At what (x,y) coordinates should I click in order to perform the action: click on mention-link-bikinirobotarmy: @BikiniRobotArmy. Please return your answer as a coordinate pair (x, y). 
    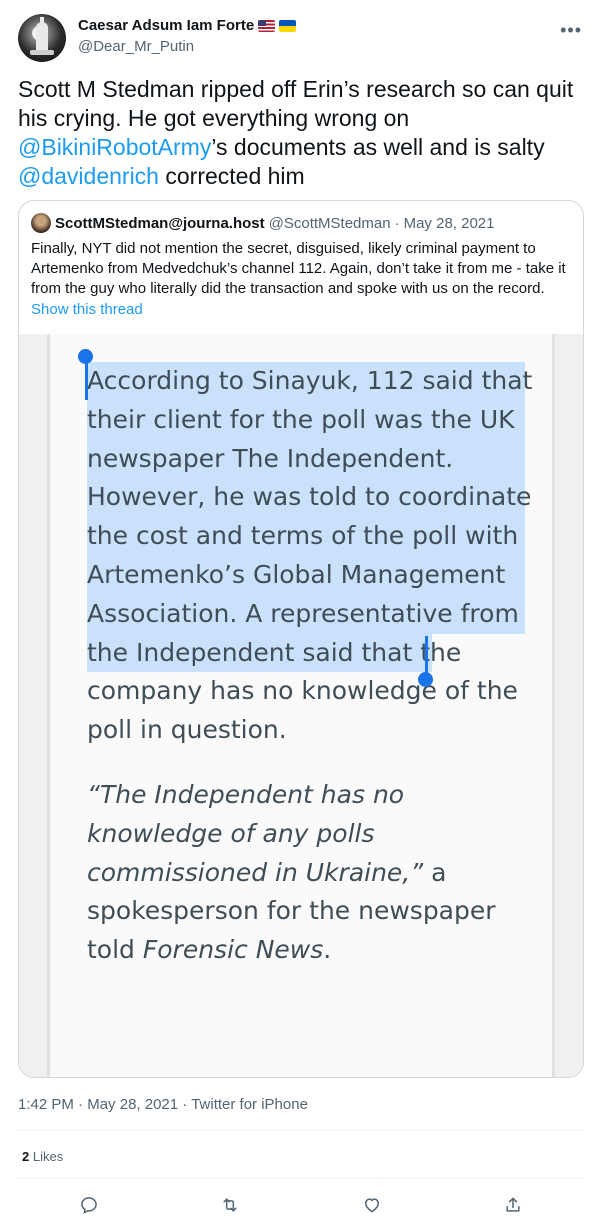
    Looking at the image, I should click on (114, 147).